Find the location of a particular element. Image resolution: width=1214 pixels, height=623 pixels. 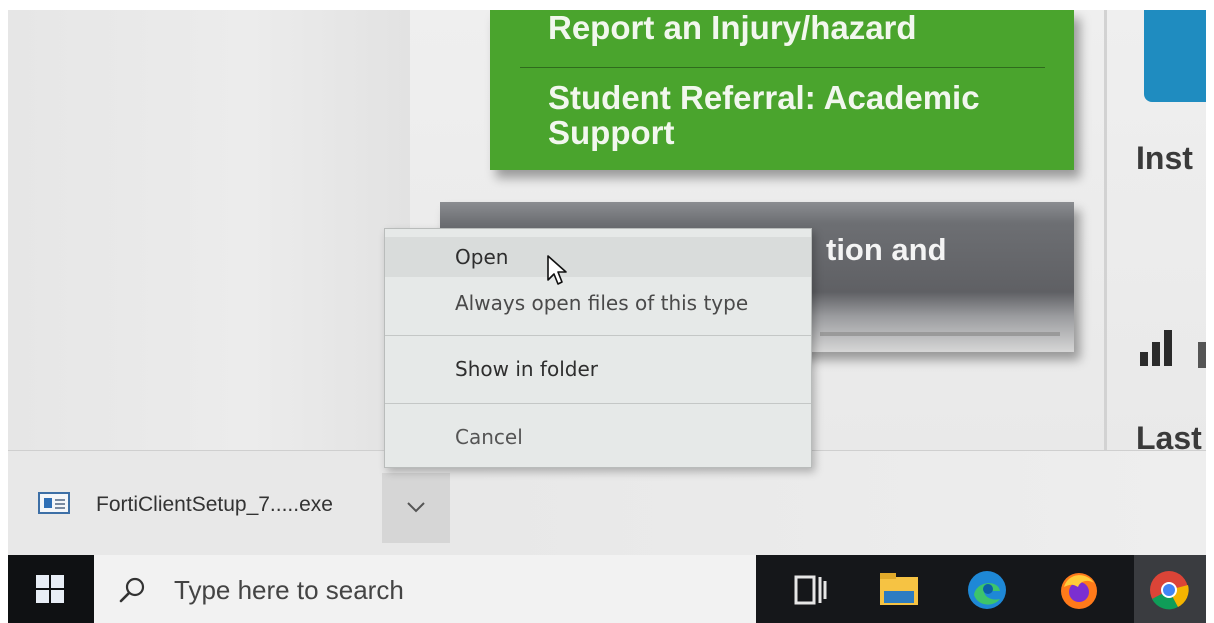

chevron-down-icon is located at coordinates (416, 507).